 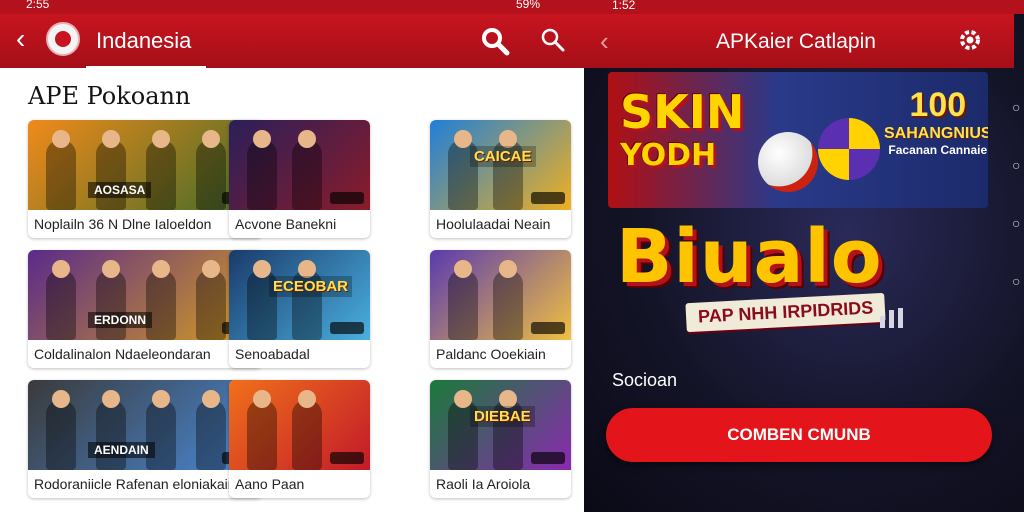 I want to click on thumbnail-badge: AENDAIN, so click(x=121, y=450).